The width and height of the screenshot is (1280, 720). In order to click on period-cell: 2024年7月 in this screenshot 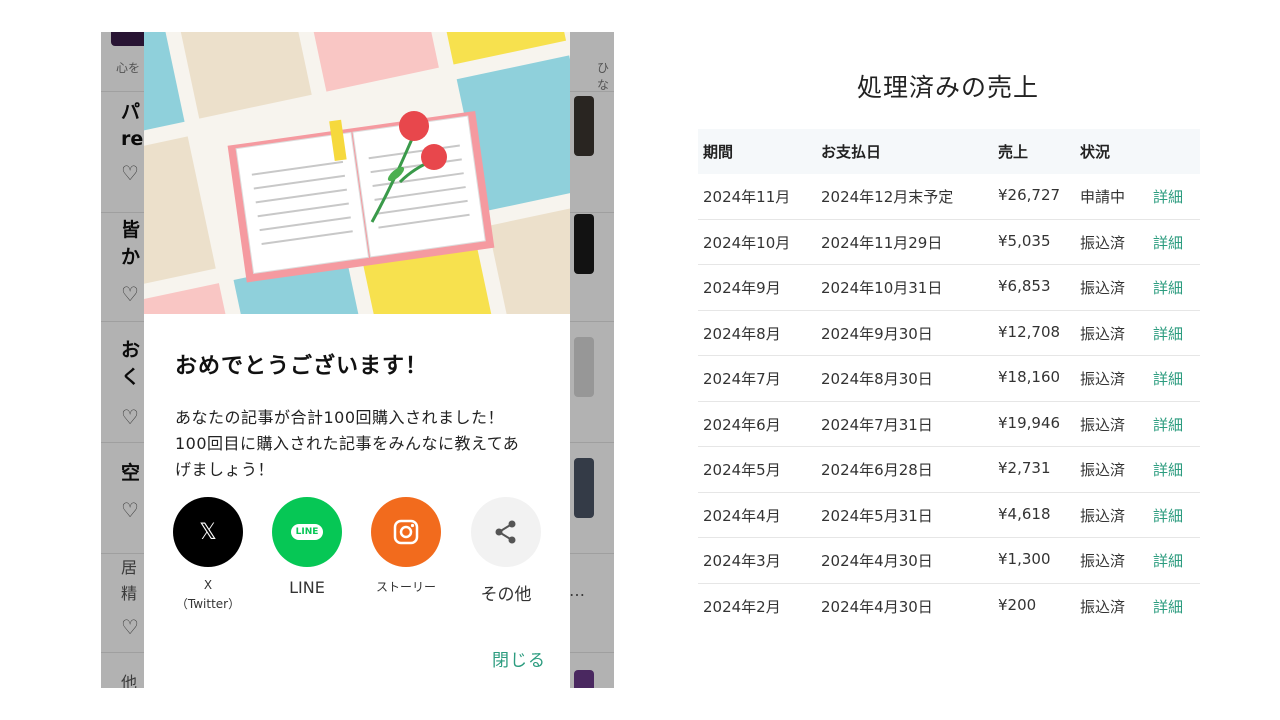, I will do `click(742, 379)`.